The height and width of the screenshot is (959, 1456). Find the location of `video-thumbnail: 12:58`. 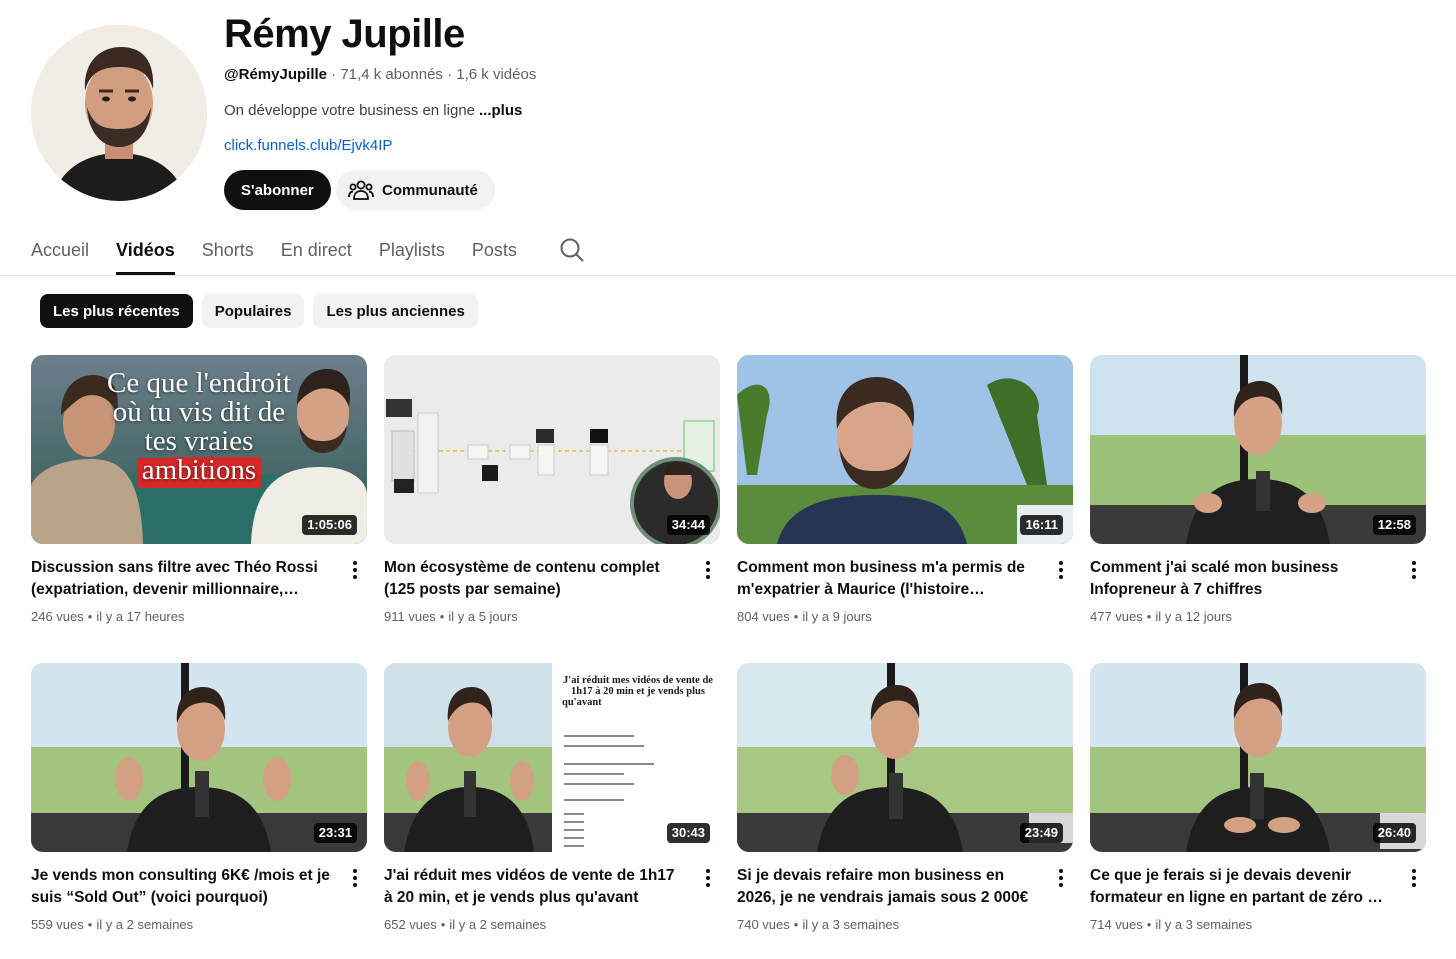

video-thumbnail: 12:58 is located at coordinates (1258, 449).